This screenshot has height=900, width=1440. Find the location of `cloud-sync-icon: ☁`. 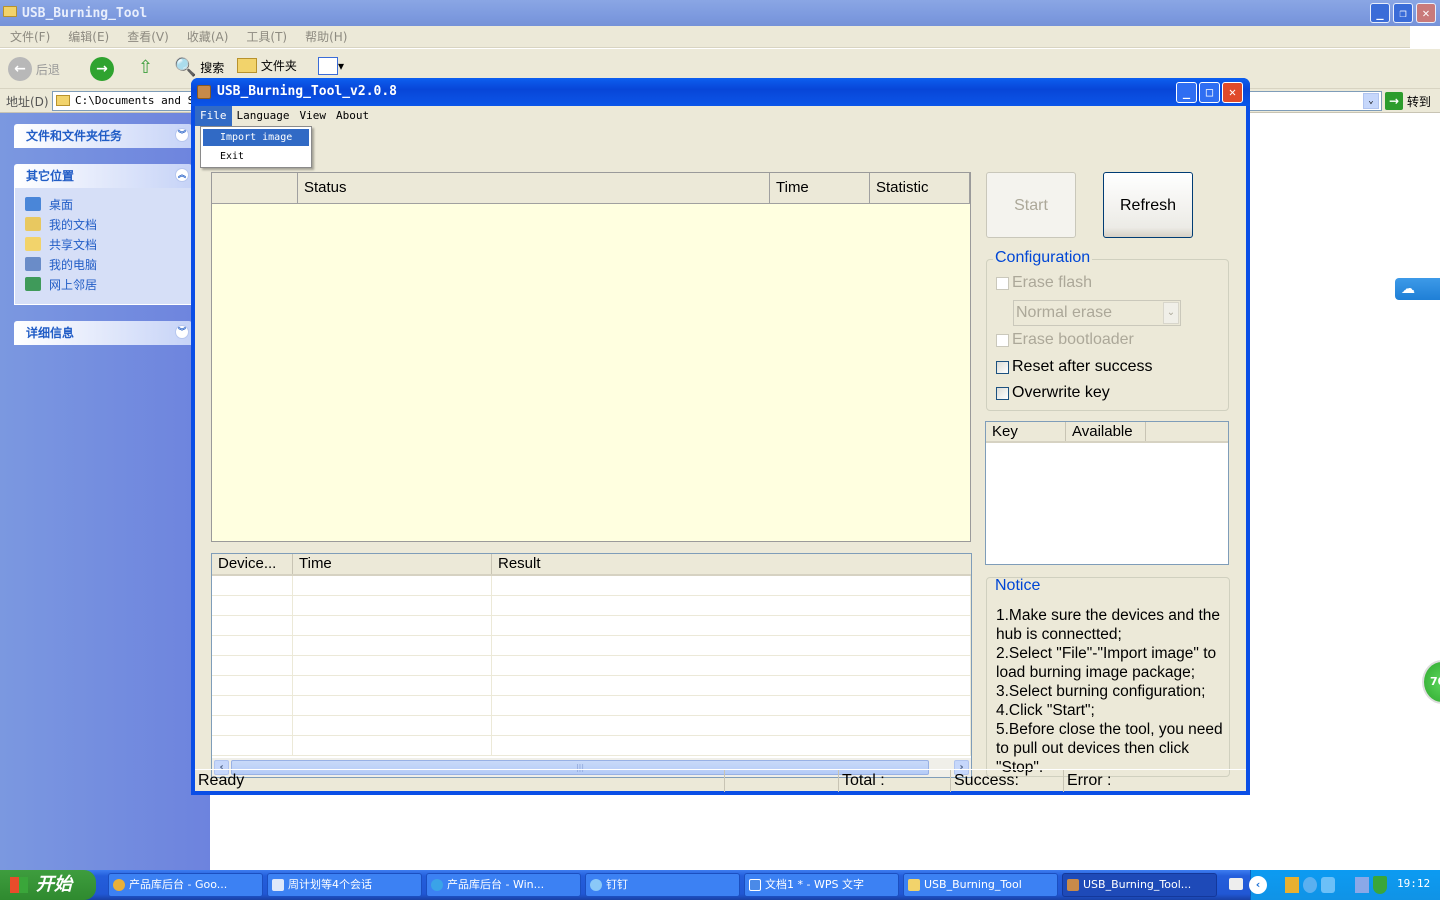

cloud-sync-icon: ☁ is located at coordinates (1417, 289).